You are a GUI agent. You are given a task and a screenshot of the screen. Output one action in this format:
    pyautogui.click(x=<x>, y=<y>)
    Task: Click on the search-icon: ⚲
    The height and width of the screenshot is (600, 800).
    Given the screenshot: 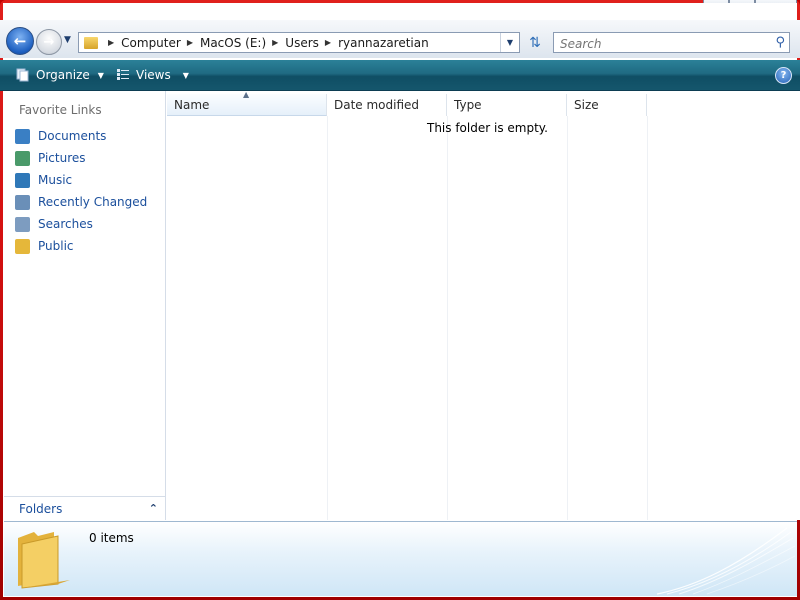 What is the action you would take?
    pyautogui.click(x=780, y=42)
    